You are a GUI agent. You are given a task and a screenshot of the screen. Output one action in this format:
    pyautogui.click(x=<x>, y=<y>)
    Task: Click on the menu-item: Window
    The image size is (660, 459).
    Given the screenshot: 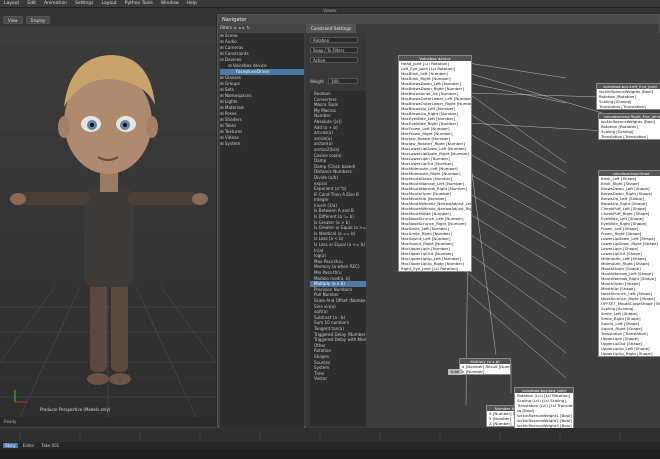 What is the action you would take?
    pyautogui.click(x=170, y=3)
    